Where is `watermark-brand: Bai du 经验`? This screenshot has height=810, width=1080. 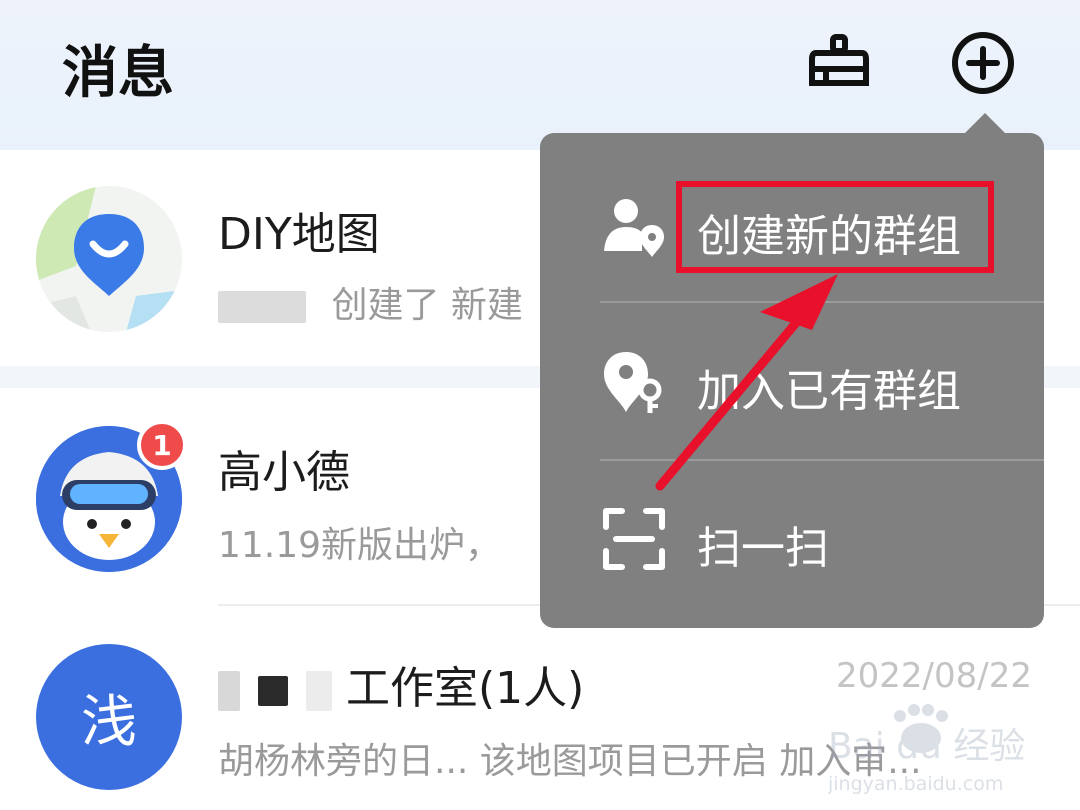 watermark-brand: Bai du 经验 is located at coordinates (926, 746).